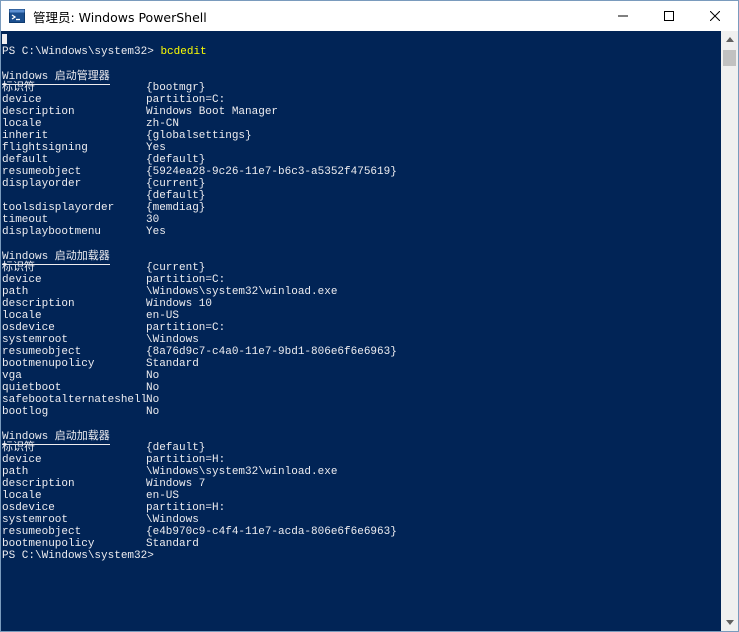 Image resolution: width=739 pixels, height=632 pixels. I want to click on close-icon, so click(715, 16).